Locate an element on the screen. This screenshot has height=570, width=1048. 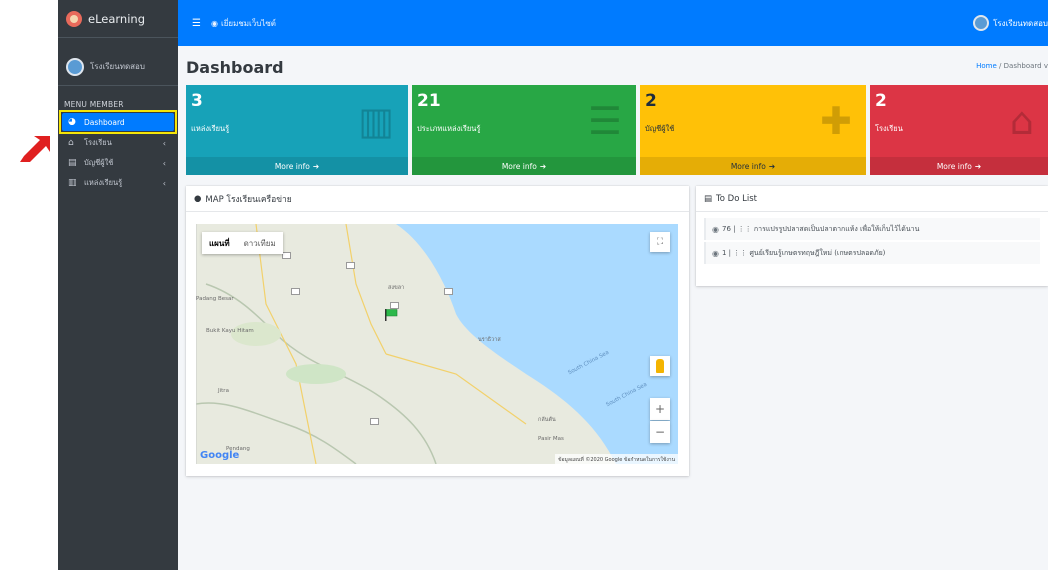
pegman-icon is located at coordinates (660, 366).